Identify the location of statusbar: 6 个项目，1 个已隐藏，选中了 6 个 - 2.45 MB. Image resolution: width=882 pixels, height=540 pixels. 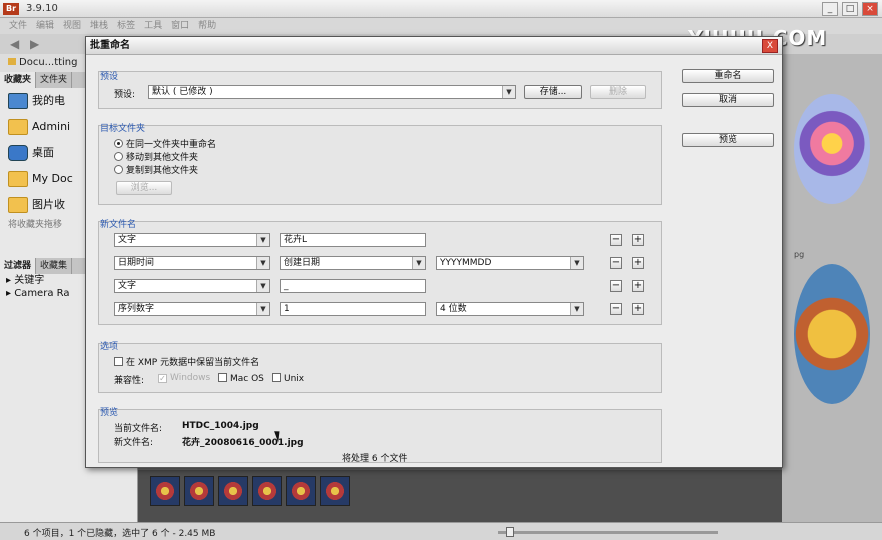
(441, 531).